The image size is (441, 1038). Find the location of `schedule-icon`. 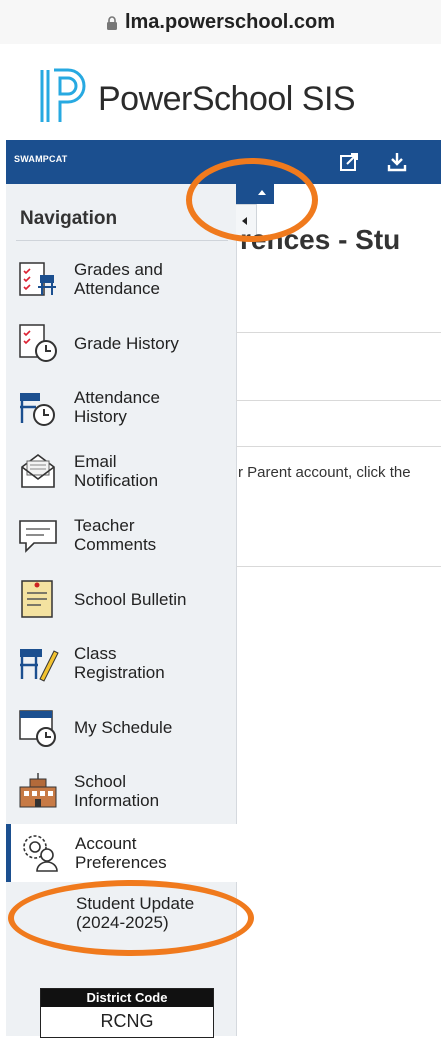

schedule-icon is located at coordinates (37, 728).